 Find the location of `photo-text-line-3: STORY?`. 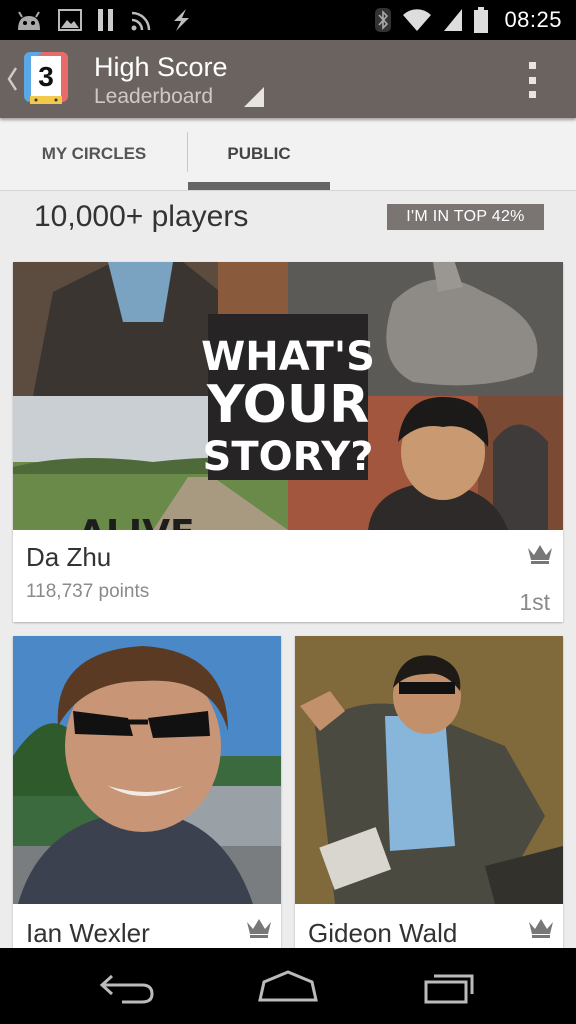

photo-text-line-3: STORY? is located at coordinates (288, 457).